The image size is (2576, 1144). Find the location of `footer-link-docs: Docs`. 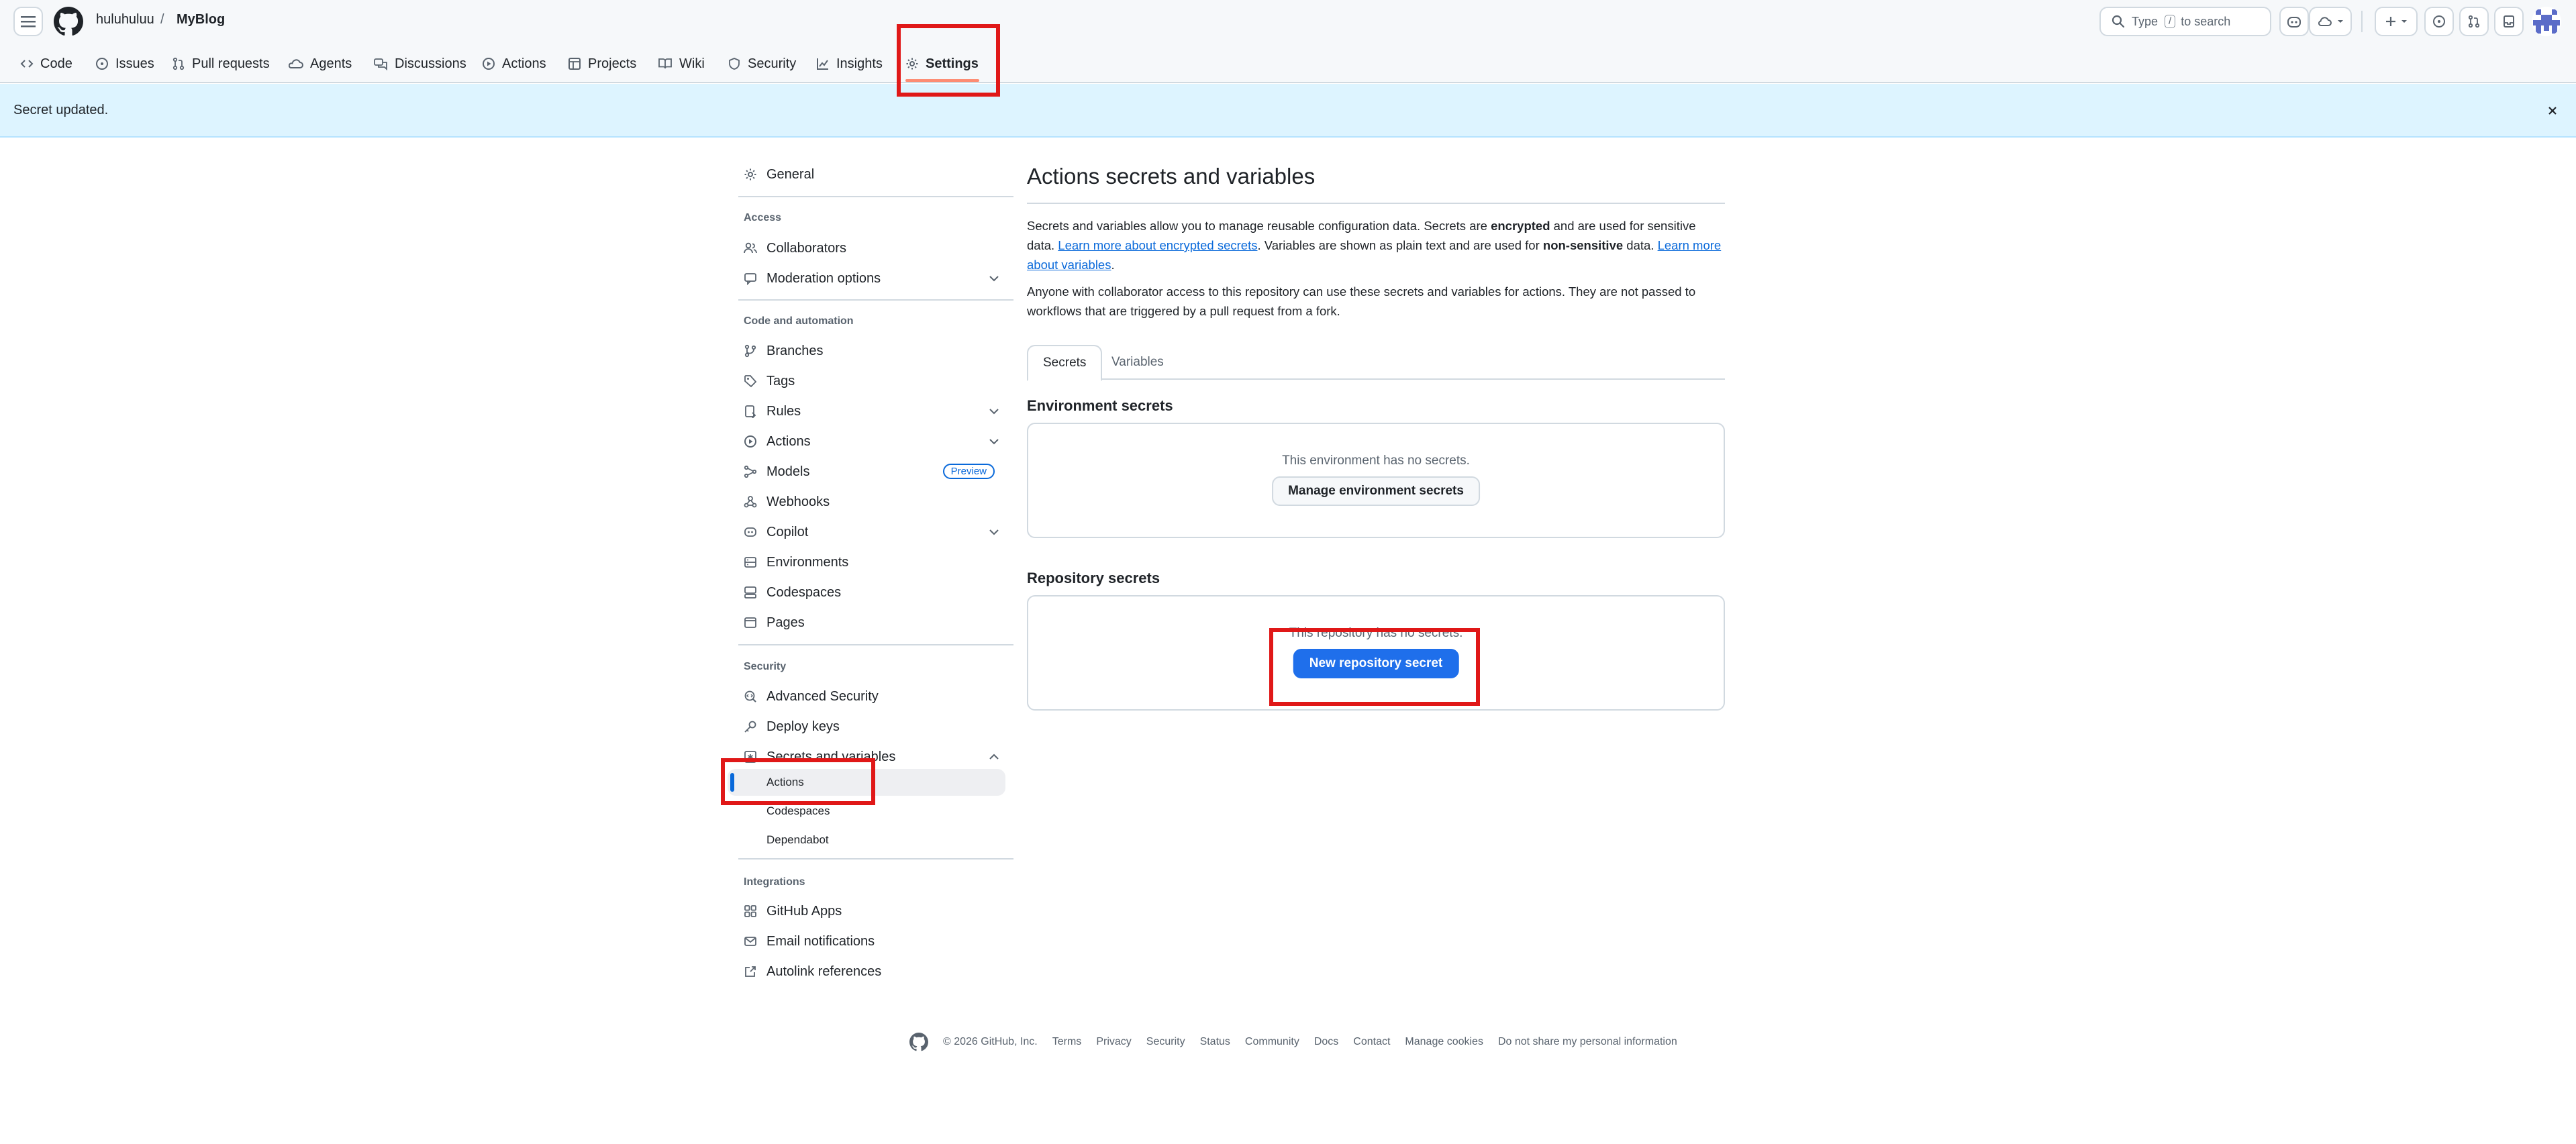

footer-link-docs: Docs is located at coordinates (1326, 1042).